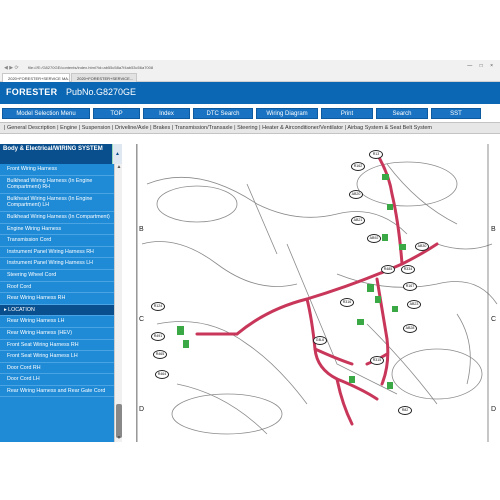 Image resolution: width=500 pixels, height=500 pixels. What do you see at coordinates (302, 128) in the screenshot?
I see `nav-heater-ac: Heater & Airconditioner/Ventilator` at bounding box center [302, 128].